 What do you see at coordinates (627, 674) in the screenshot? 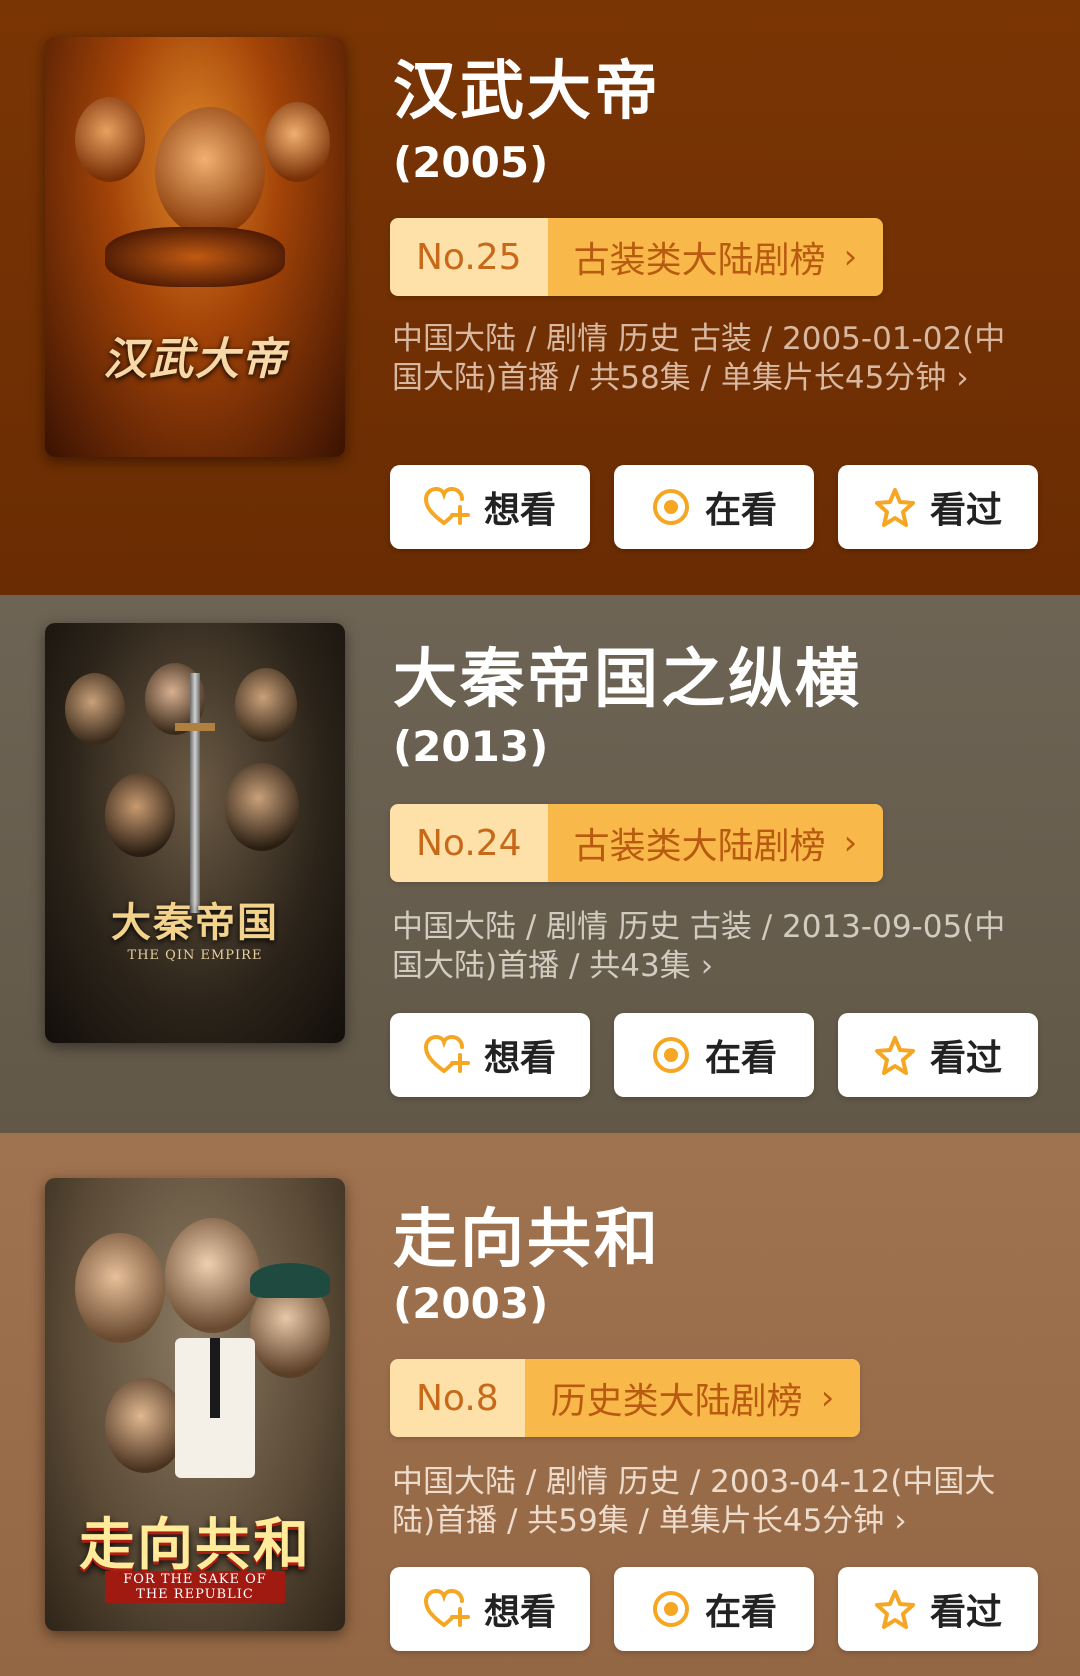
I see `movie-title: 大秦帝国之纵横` at bounding box center [627, 674].